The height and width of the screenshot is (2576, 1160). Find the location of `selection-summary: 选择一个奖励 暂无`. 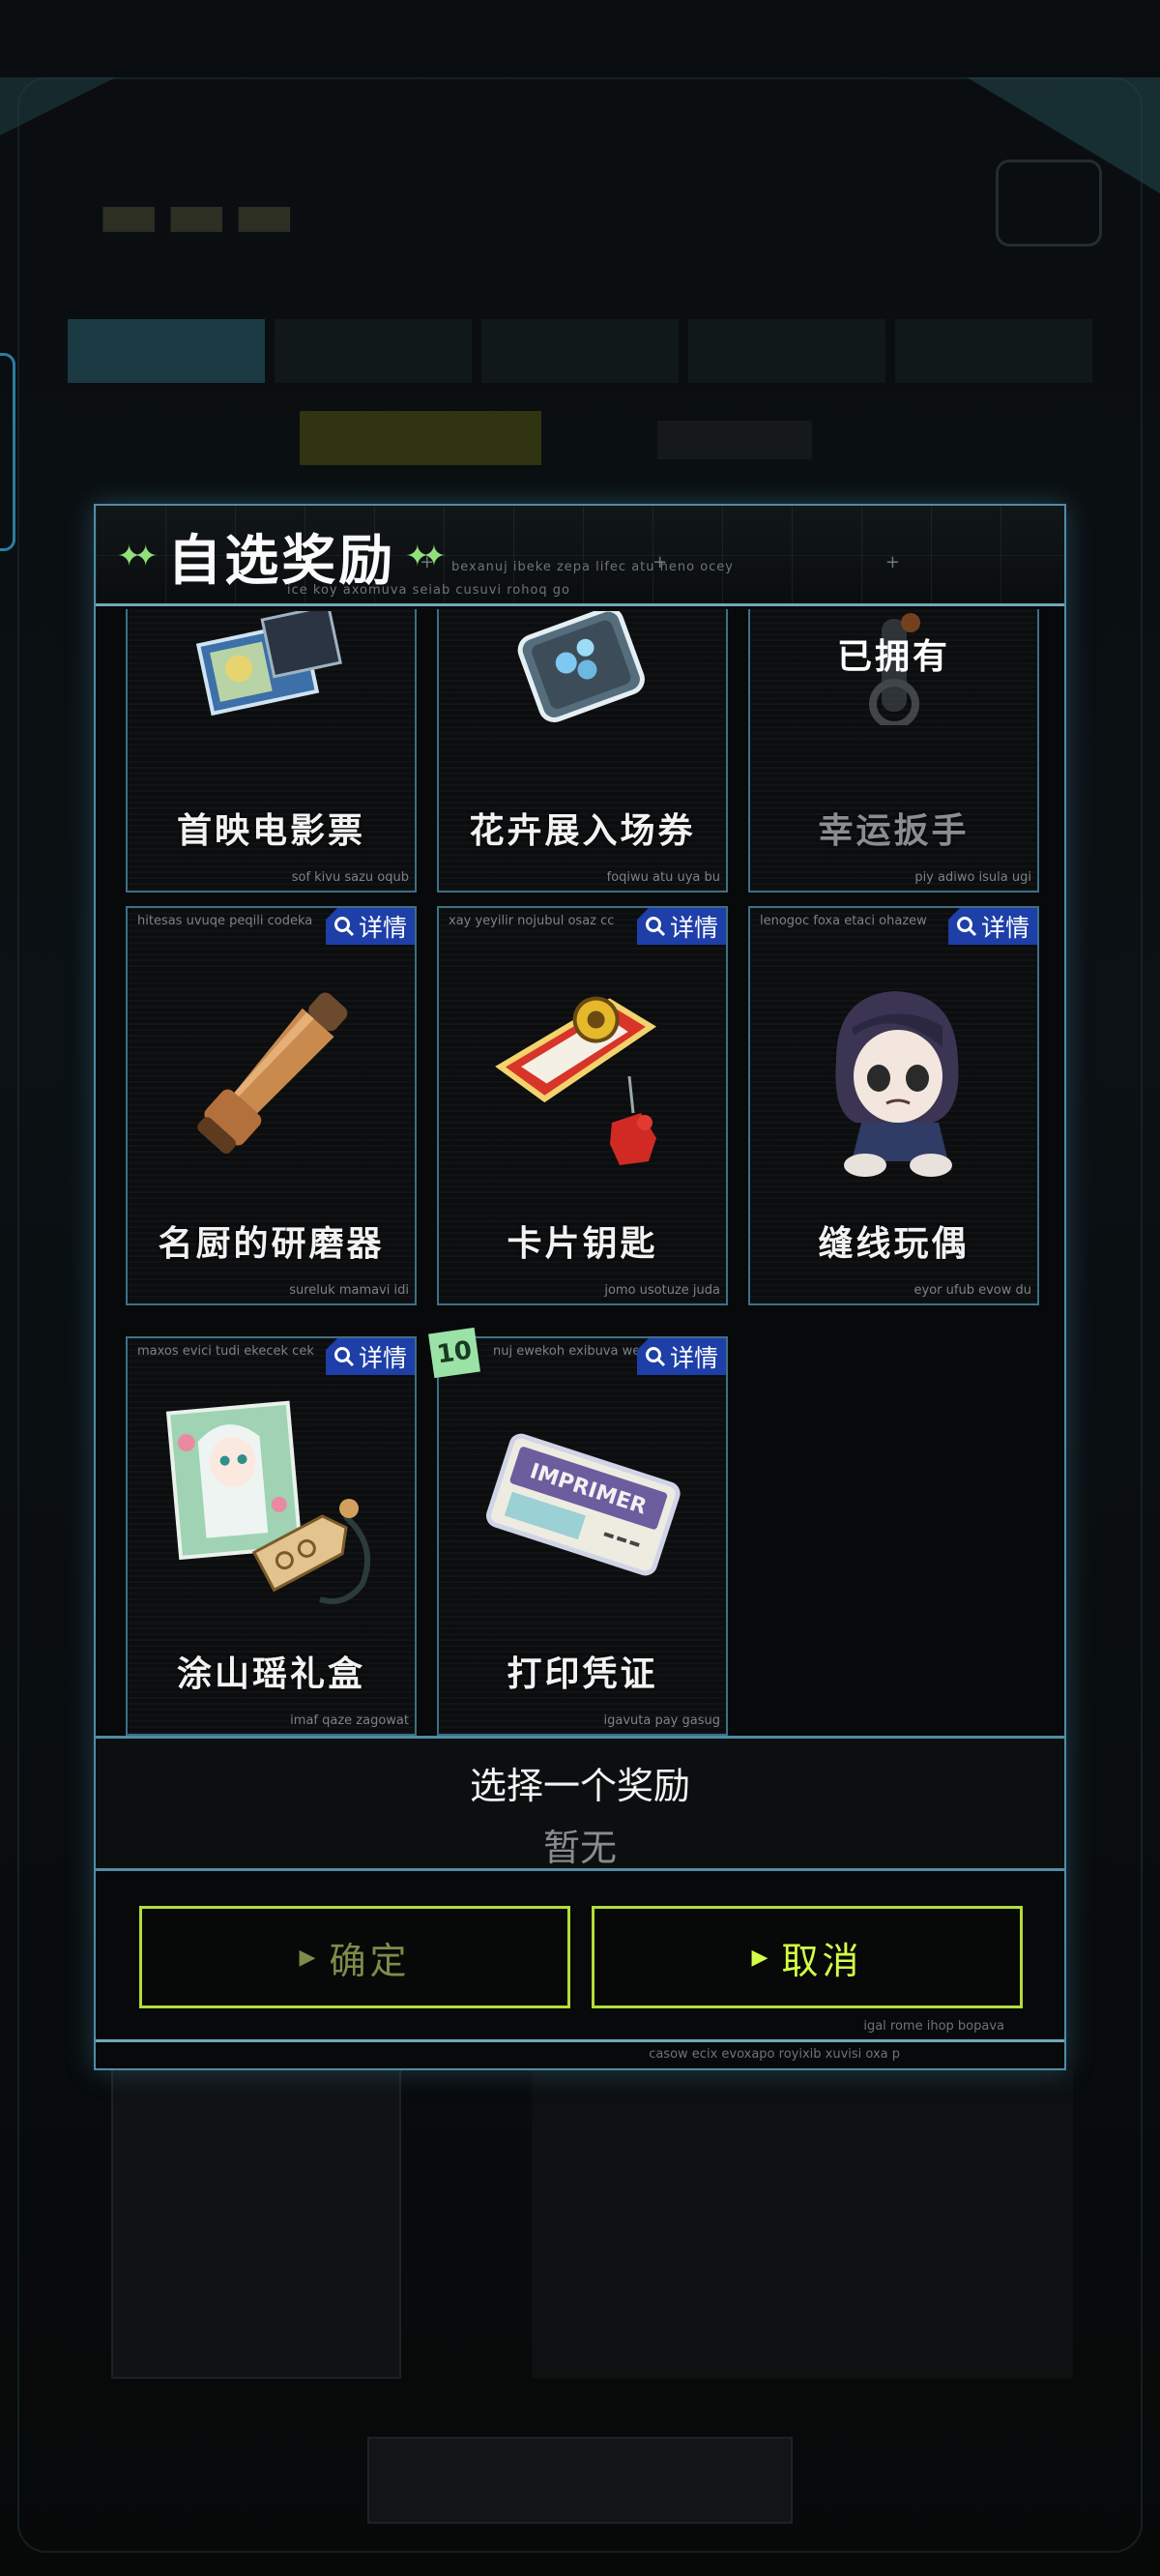

selection-summary: 选择一个奖励 暂无 is located at coordinates (580, 1803).